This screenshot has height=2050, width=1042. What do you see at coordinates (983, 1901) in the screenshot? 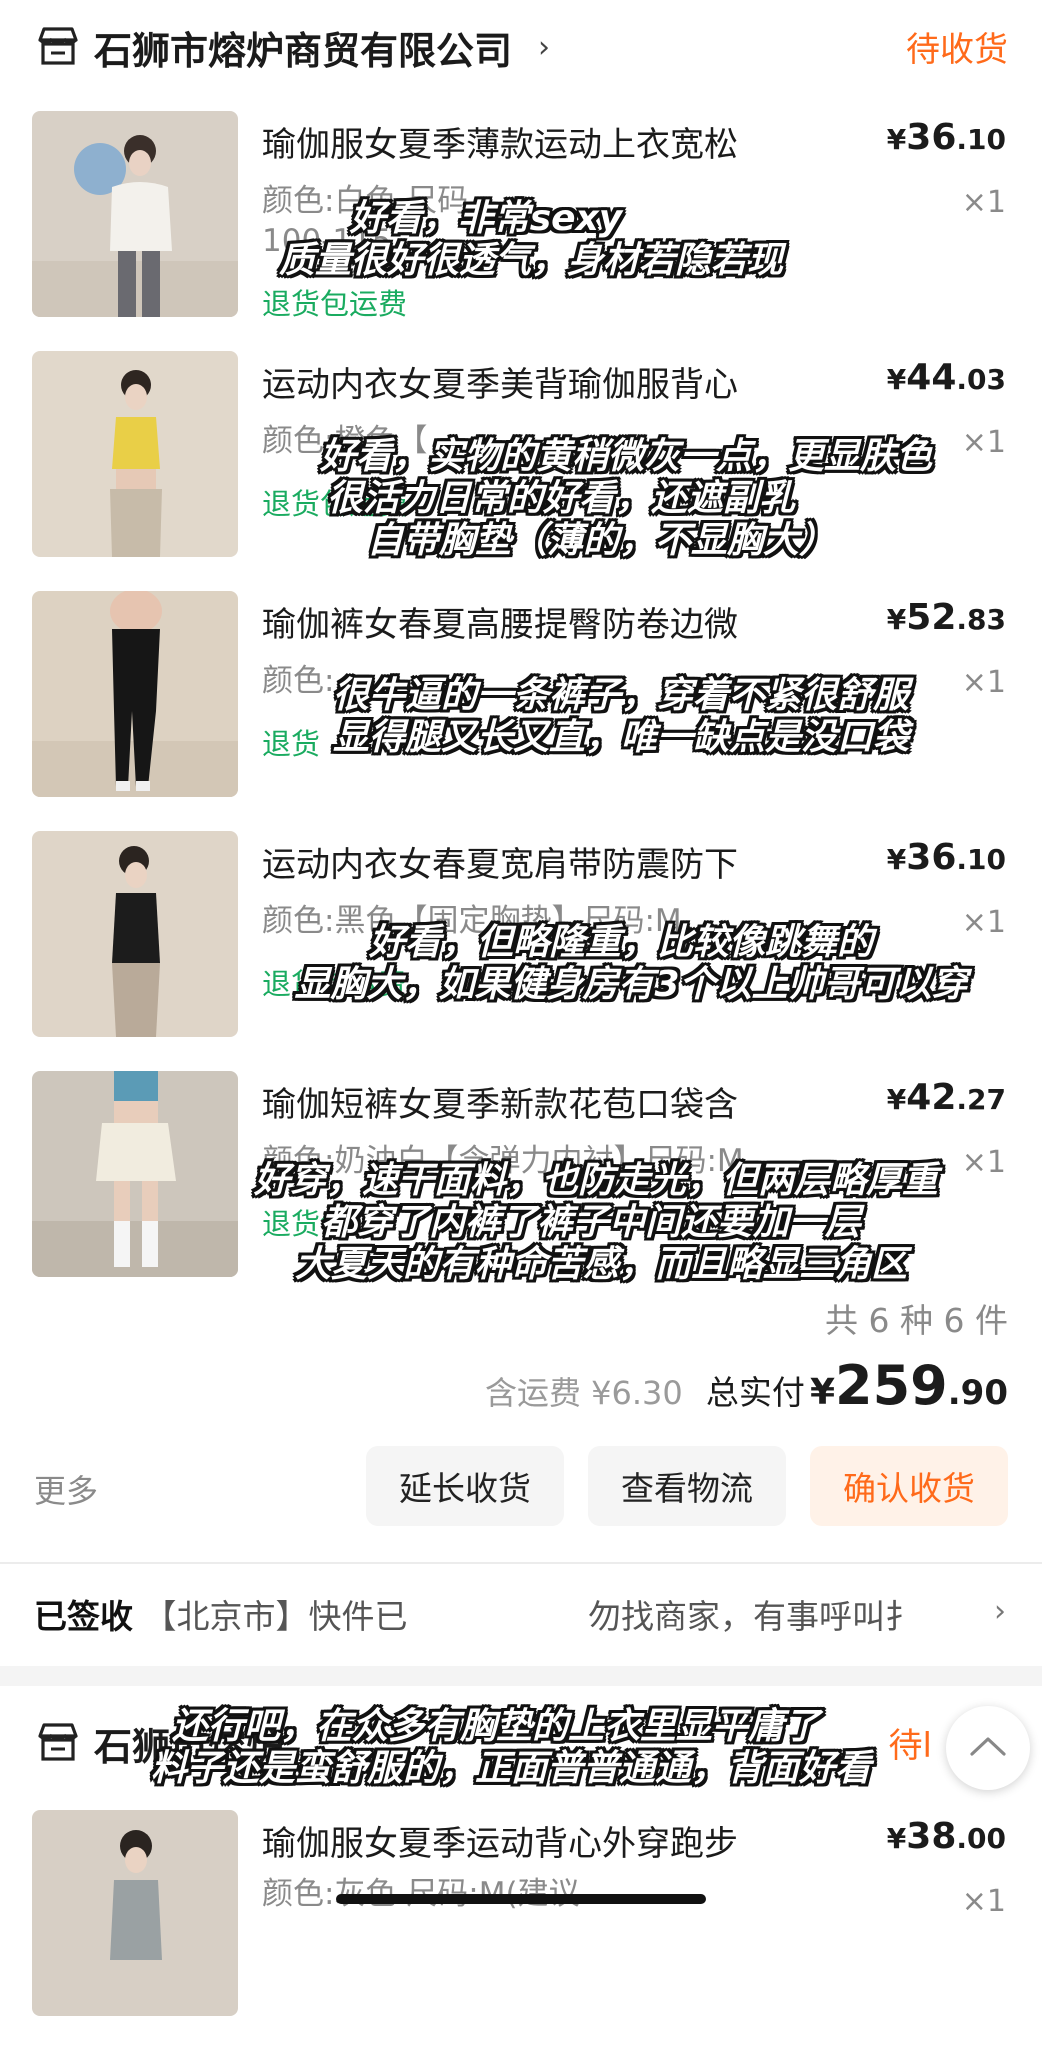
I see `product-quantity: ×1` at bounding box center [983, 1901].